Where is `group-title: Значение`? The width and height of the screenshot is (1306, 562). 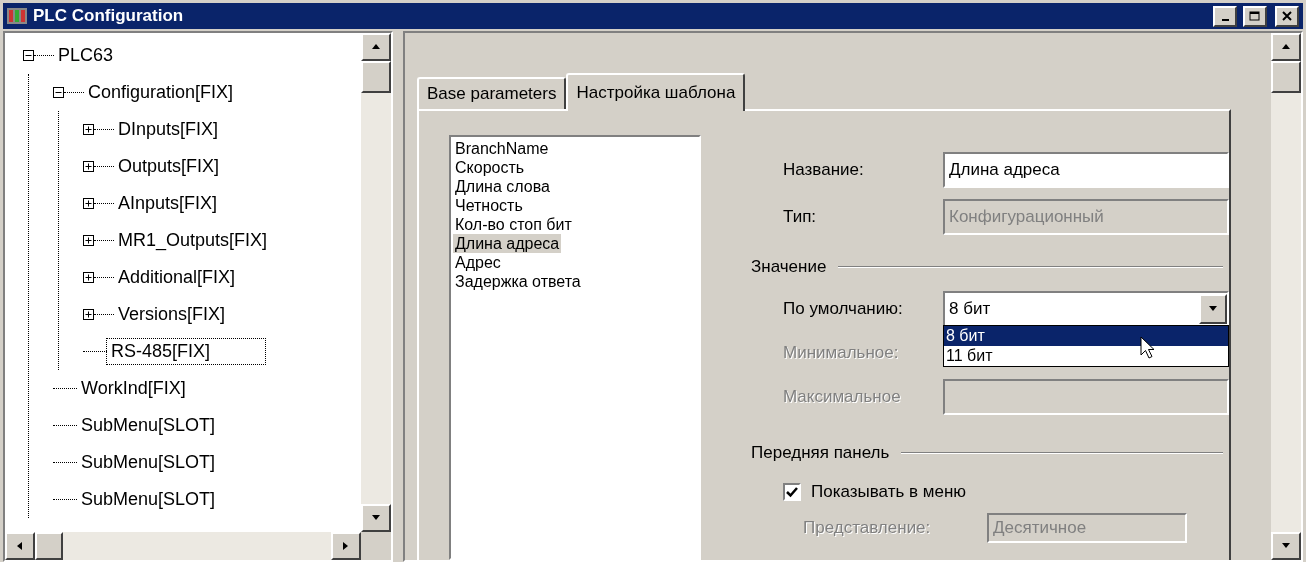
group-title: Значение is located at coordinates (789, 267).